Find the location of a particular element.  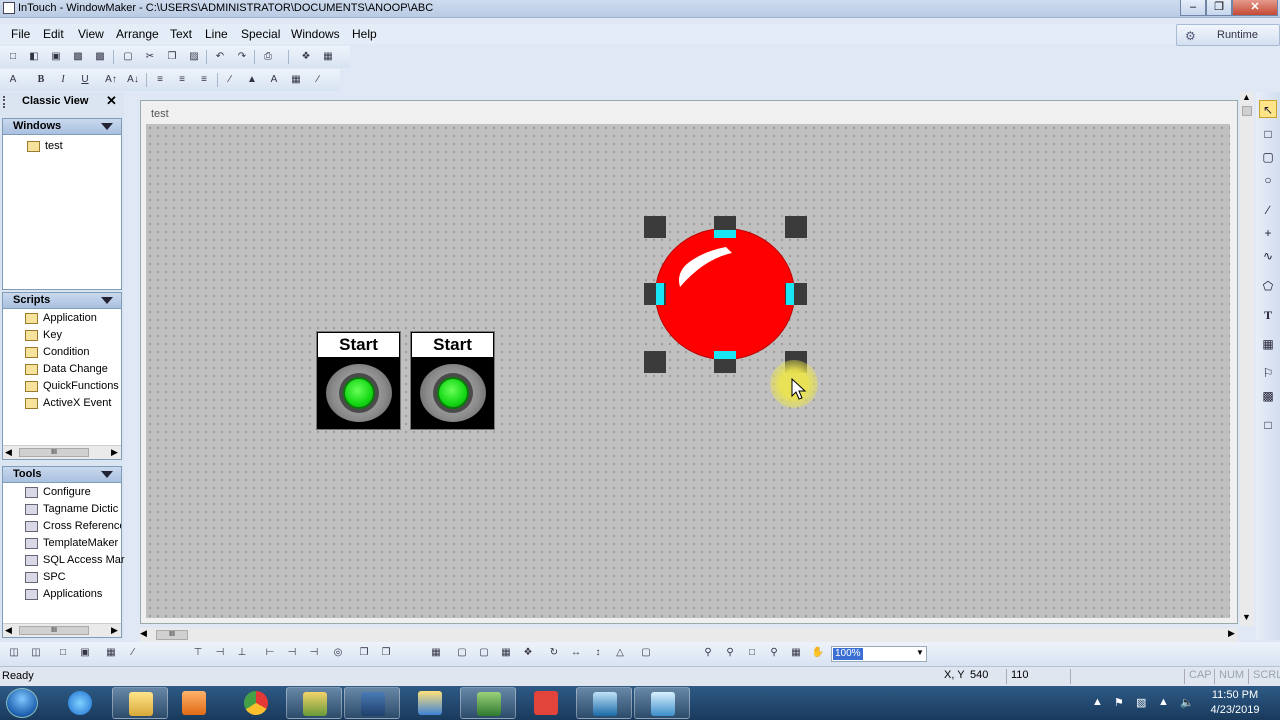

font-icon: A is located at coordinates (13, 79).